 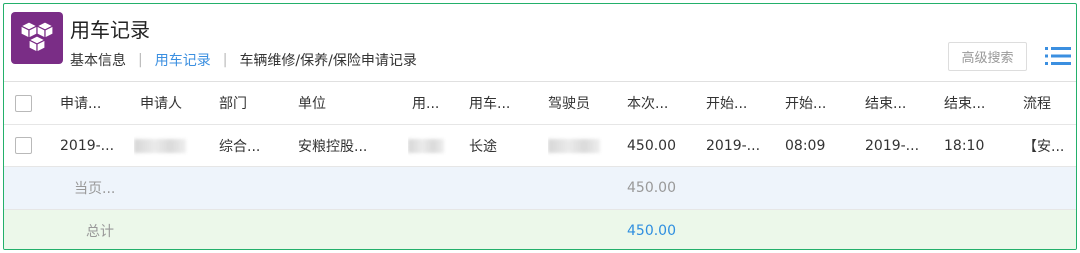 I want to click on tab-vehicle-records: 用车记录, so click(x=183, y=60).